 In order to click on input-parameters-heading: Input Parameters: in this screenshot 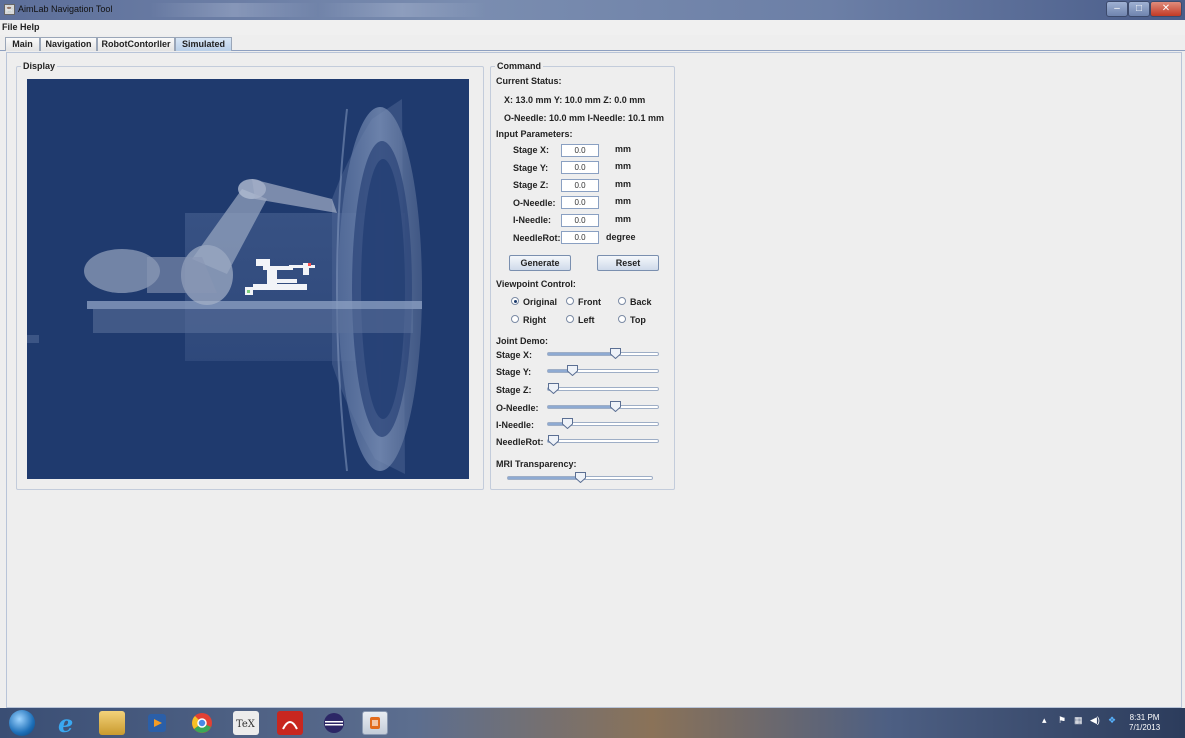, I will do `click(534, 134)`.